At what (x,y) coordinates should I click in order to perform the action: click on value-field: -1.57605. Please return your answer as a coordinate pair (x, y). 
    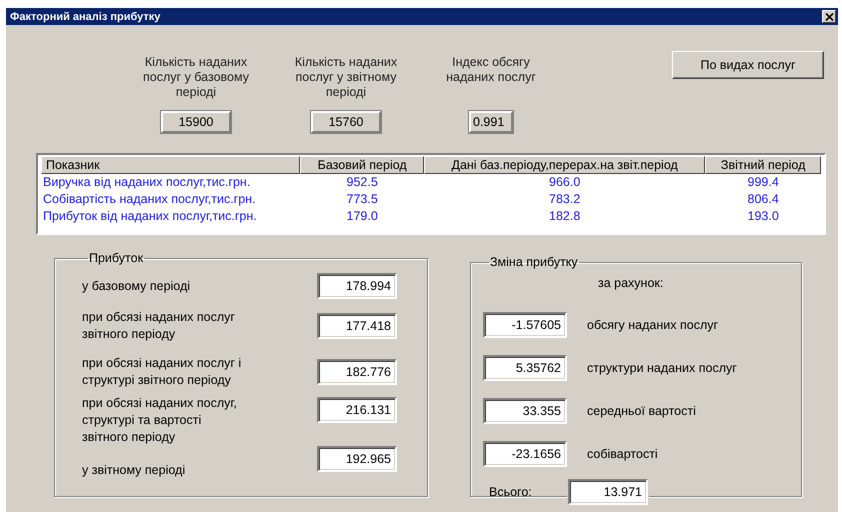
    Looking at the image, I should click on (525, 325).